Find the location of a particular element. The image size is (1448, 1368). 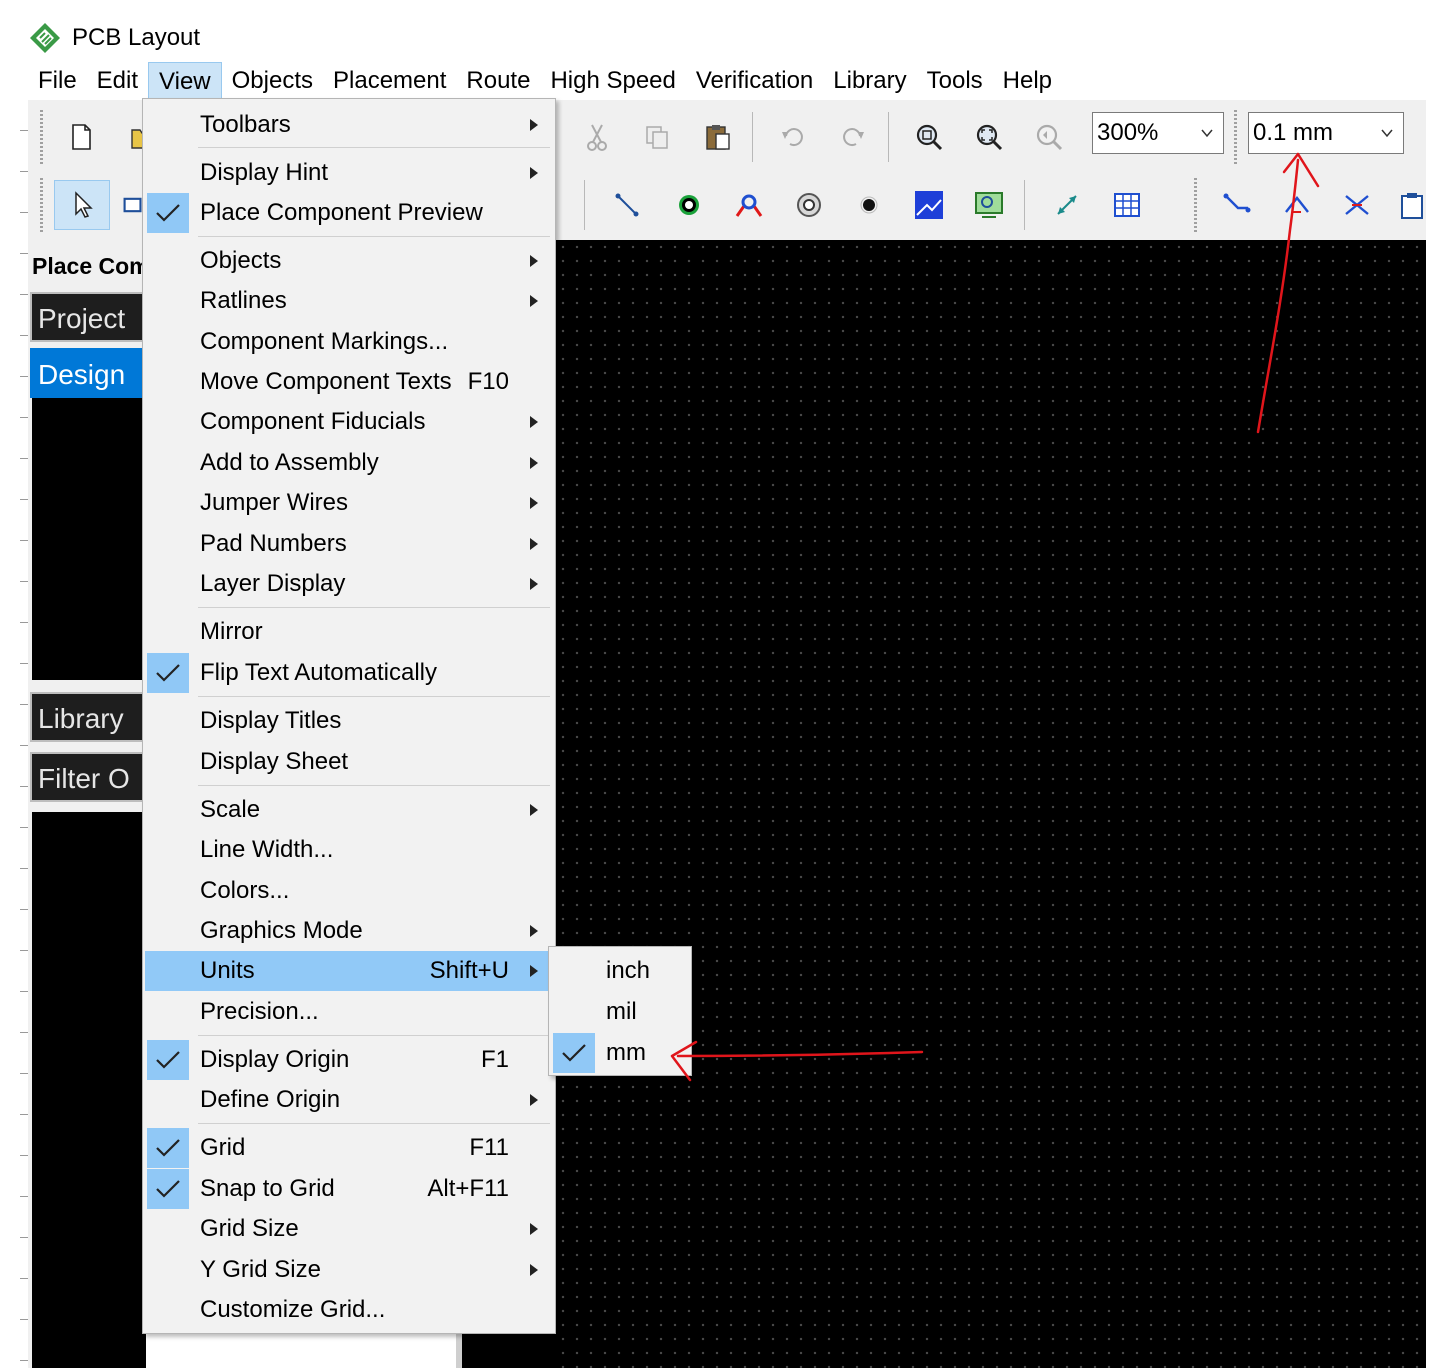

report-button is located at coordinates (1409, 205).